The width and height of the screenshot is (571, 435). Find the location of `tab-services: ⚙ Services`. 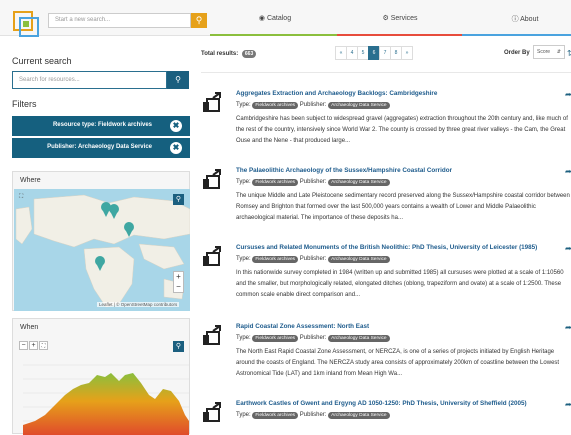

tab-services: ⚙ Services is located at coordinates (400, 18).